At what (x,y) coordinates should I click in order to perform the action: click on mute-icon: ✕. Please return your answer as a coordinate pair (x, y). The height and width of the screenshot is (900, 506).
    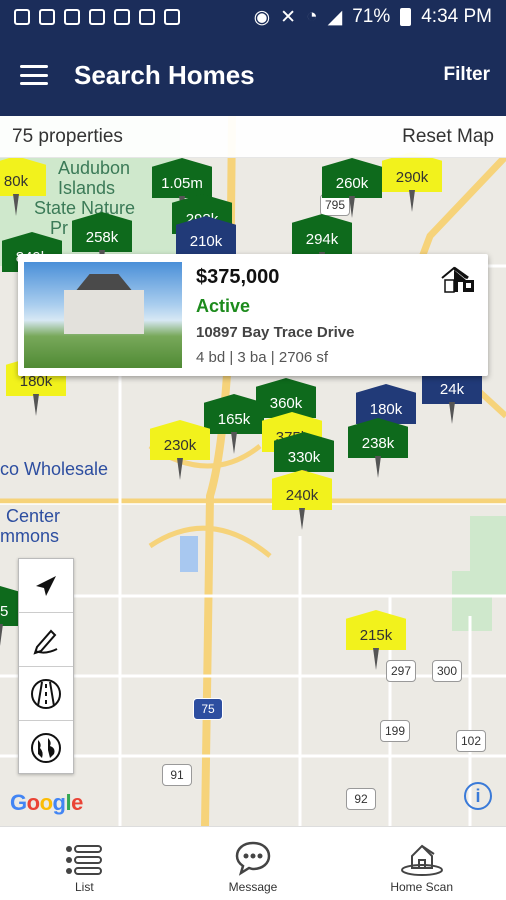
    Looking at the image, I should click on (288, 17).